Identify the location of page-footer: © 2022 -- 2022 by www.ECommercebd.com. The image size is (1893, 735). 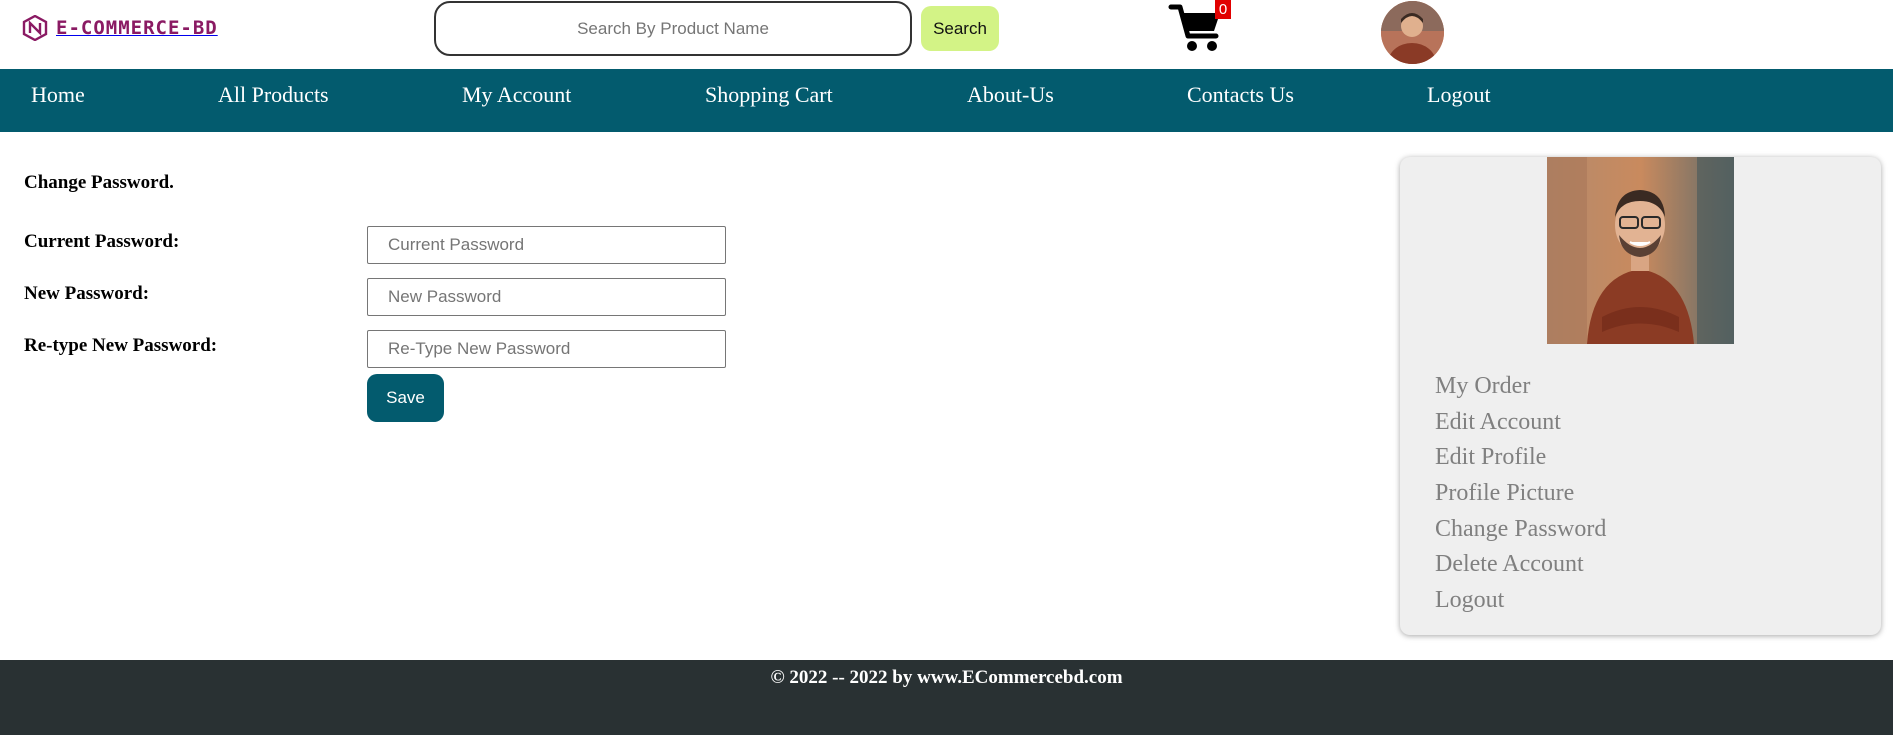
(946, 697).